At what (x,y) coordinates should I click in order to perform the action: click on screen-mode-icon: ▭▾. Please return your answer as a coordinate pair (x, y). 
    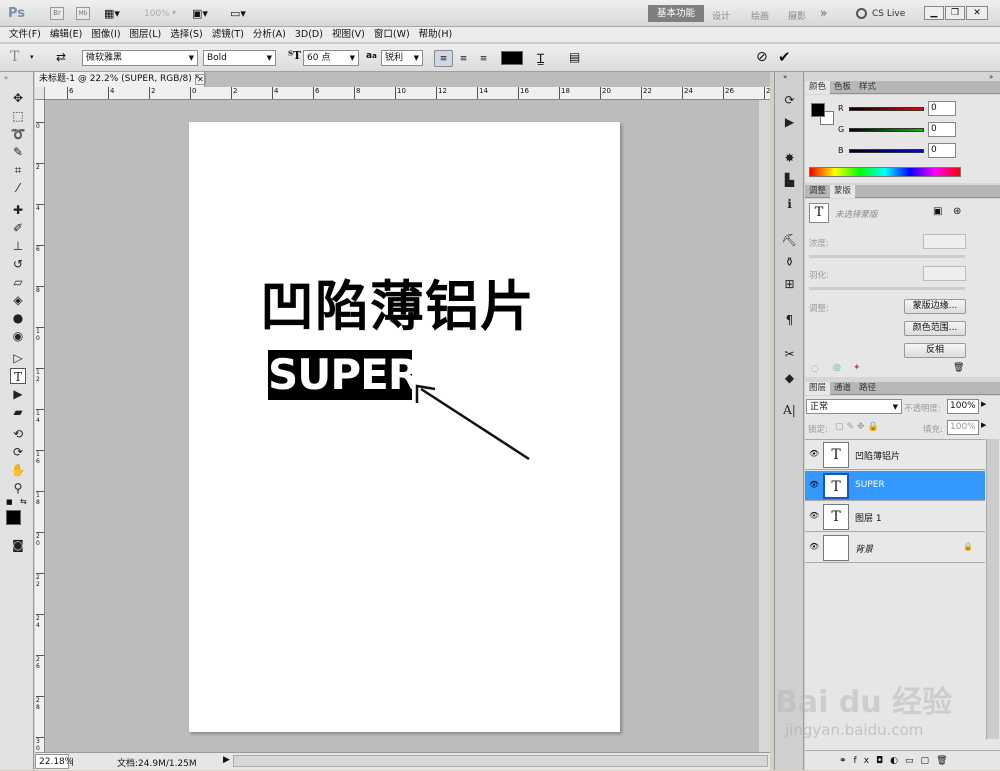
    Looking at the image, I should click on (242, 13).